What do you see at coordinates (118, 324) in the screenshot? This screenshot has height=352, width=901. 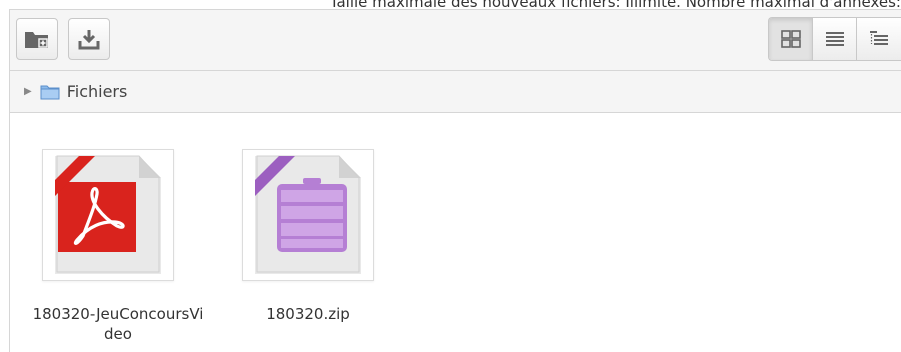 I see `file-name: 180320-JeuConcoursVideo` at bounding box center [118, 324].